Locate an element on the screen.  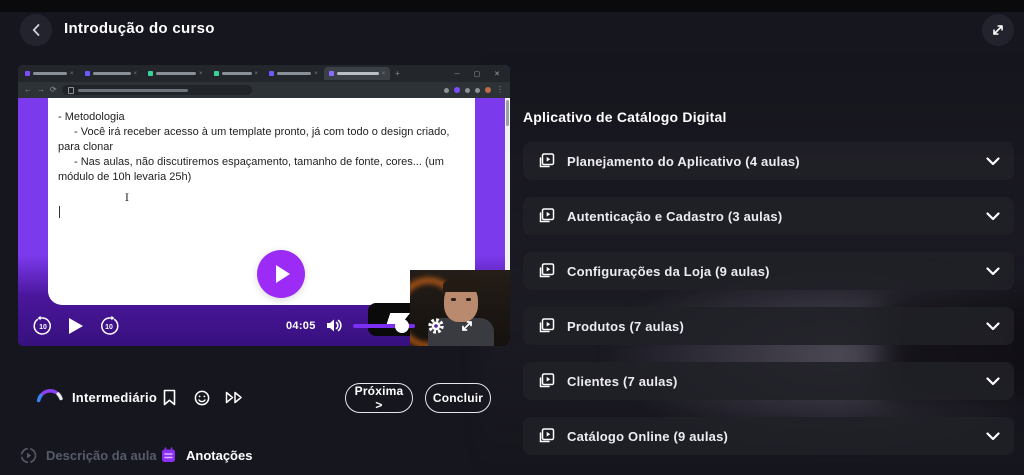
text-caret is located at coordinates (59, 212).